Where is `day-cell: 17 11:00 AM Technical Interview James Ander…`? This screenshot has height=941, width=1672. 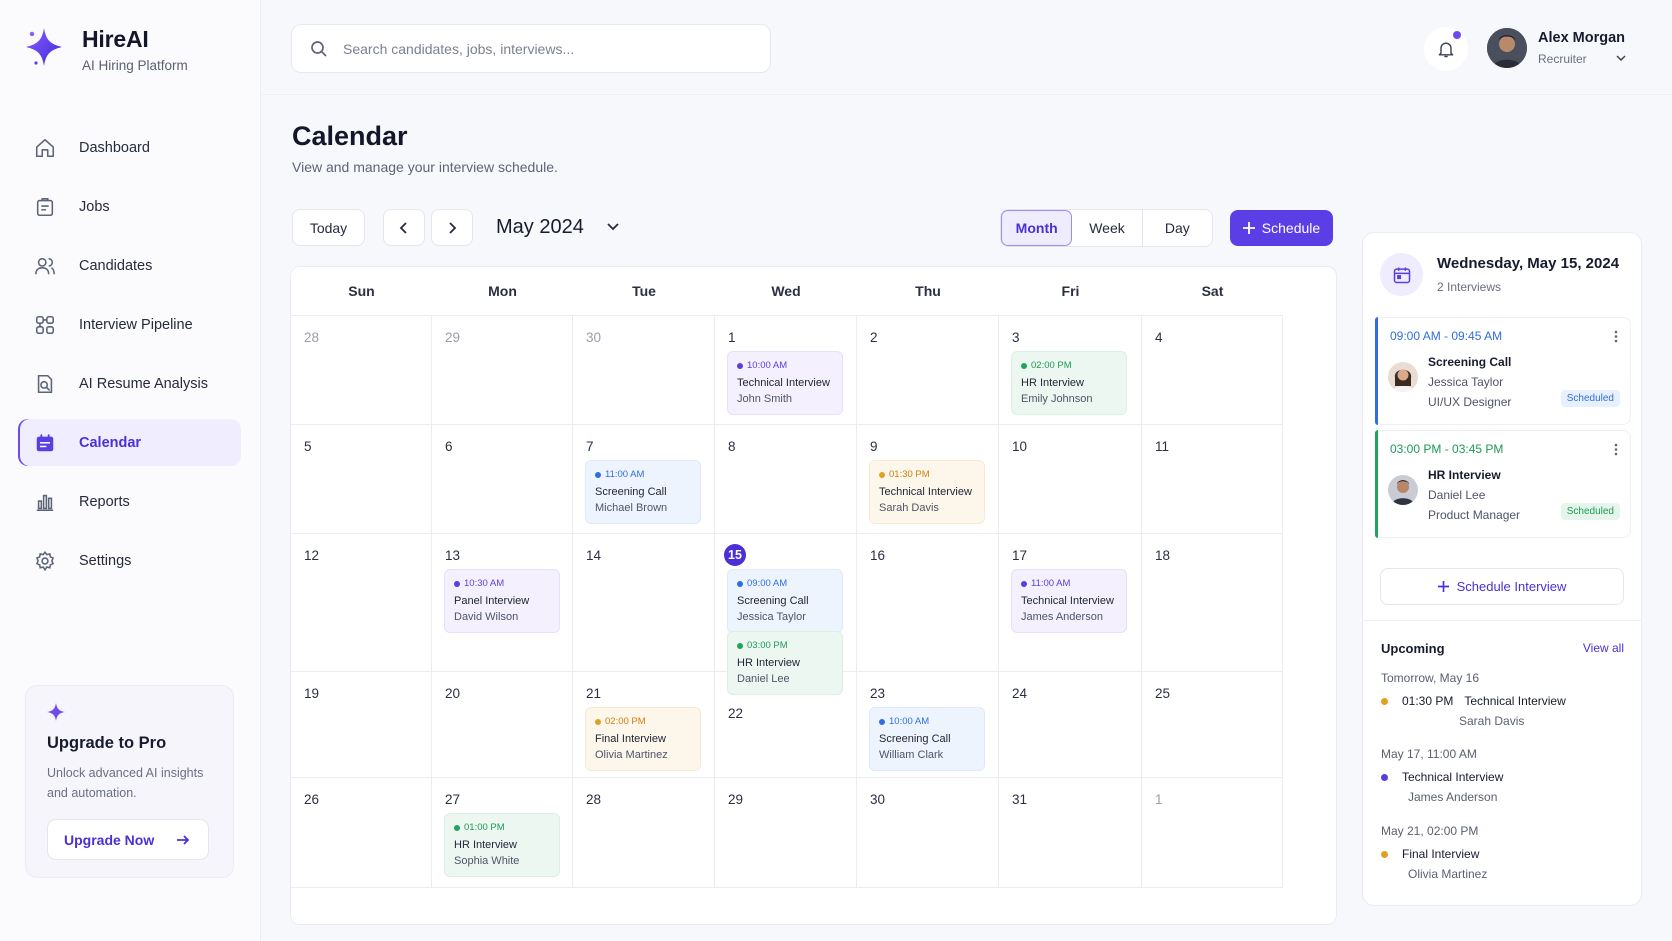 day-cell: 17 11:00 AM Technical Interview James Ander… is located at coordinates (1070, 603).